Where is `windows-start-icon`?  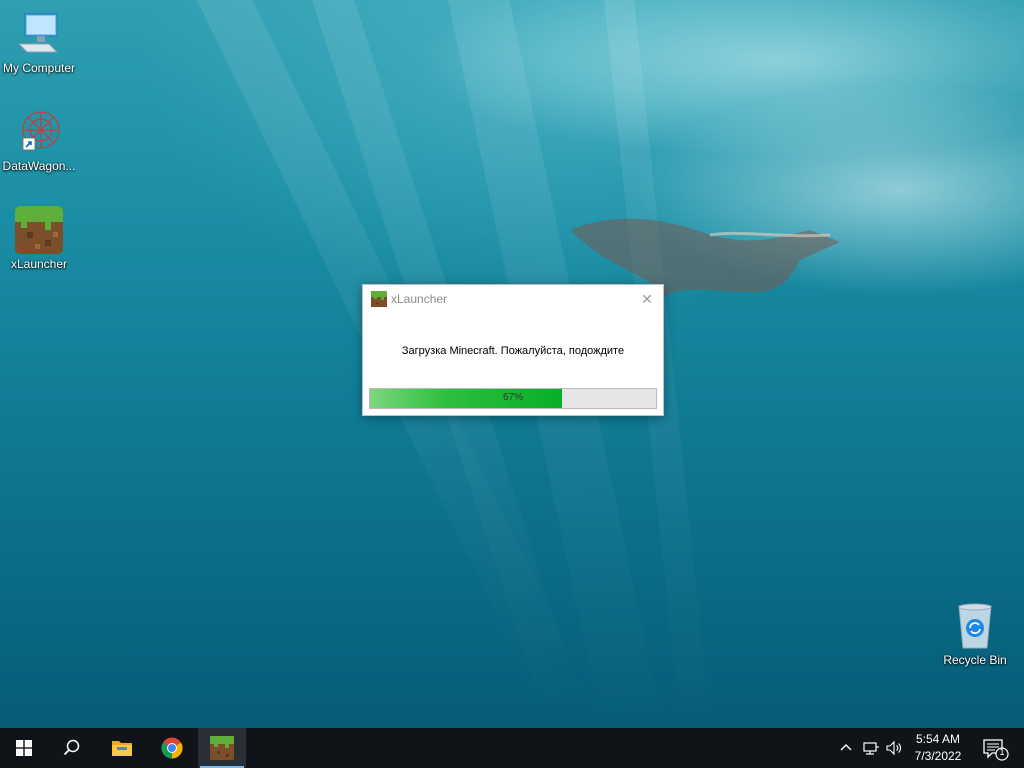 windows-start-icon is located at coordinates (24, 748).